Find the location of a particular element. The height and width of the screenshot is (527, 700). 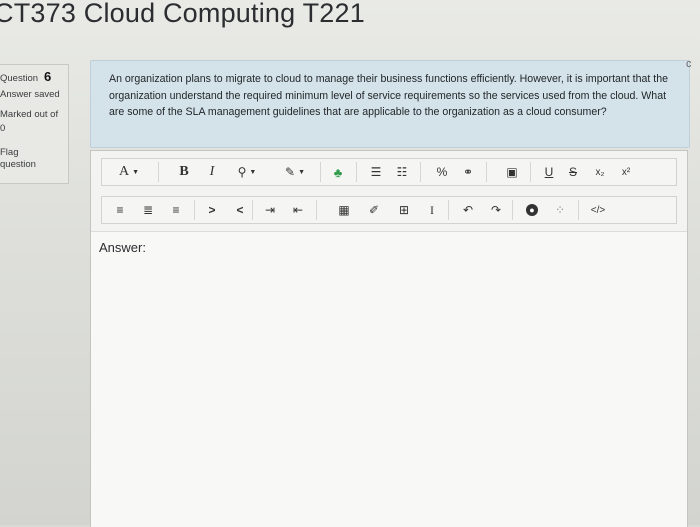

ordered-list-button: ☷ is located at coordinates (402, 172).